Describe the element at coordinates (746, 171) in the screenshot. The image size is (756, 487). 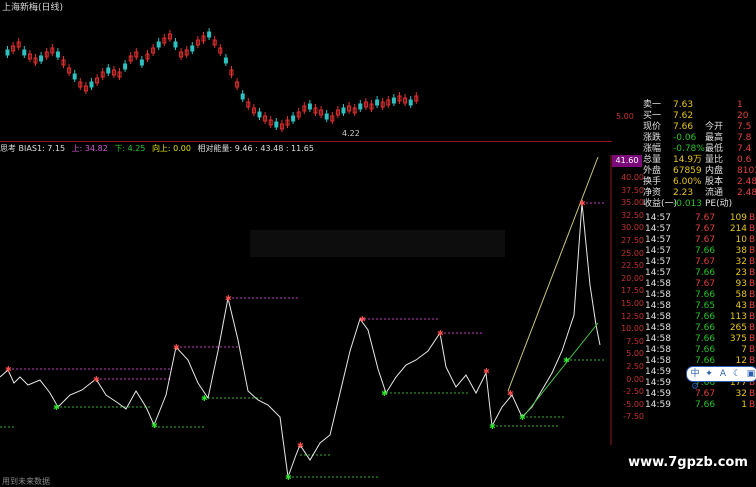
I see `quote-value2: 8101` at that location.